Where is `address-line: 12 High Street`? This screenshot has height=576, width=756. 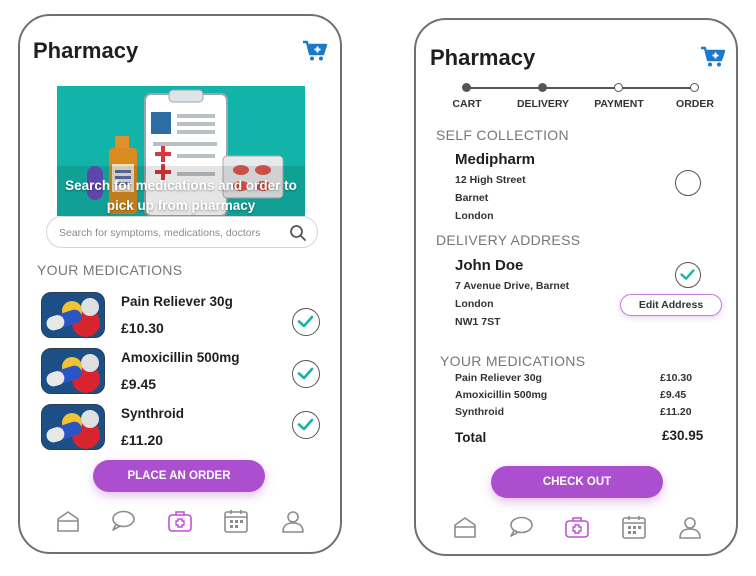 address-line: 12 High Street is located at coordinates (490, 180).